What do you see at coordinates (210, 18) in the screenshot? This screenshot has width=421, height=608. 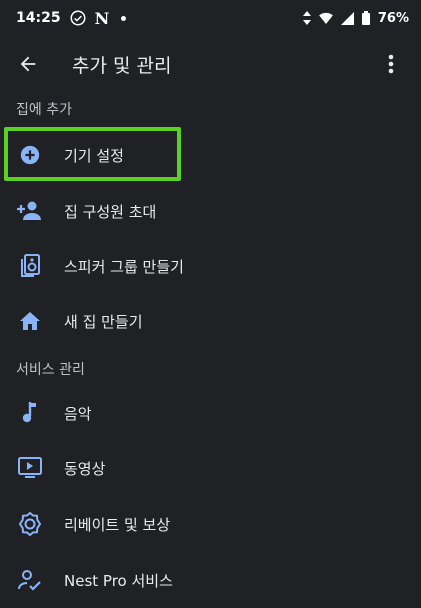 I see `status-bar: 14:25 N 76%` at bounding box center [210, 18].